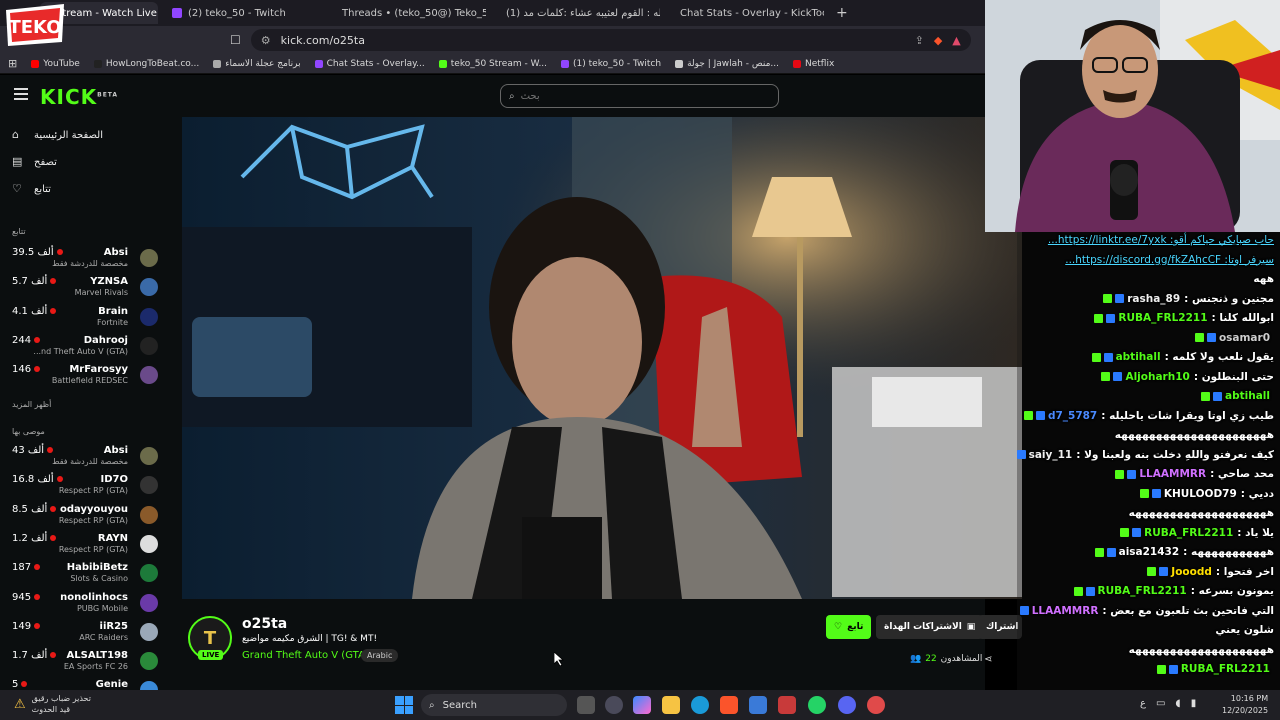  What do you see at coordinates (919, 40) in the screenshot?
I see `share-icon: ⇪` at bounding box center [919, 40].